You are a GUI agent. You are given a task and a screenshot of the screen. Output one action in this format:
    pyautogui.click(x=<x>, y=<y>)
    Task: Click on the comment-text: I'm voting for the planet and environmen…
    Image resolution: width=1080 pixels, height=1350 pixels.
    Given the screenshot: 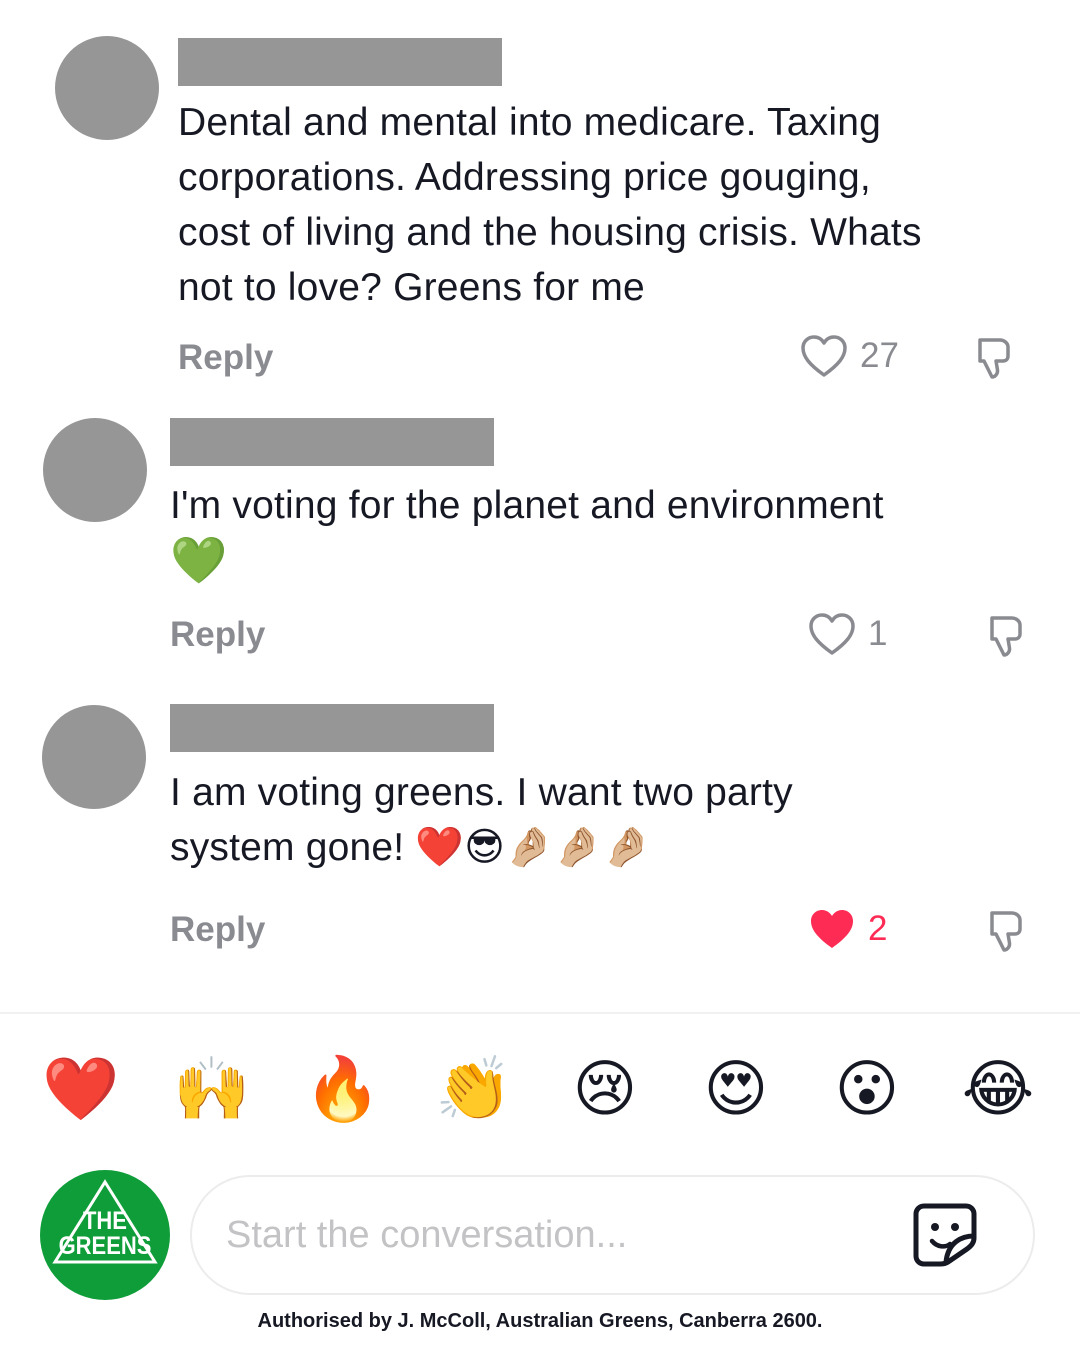 What is the action you would take?
    pyautogui.click(x=527, y=535)
    